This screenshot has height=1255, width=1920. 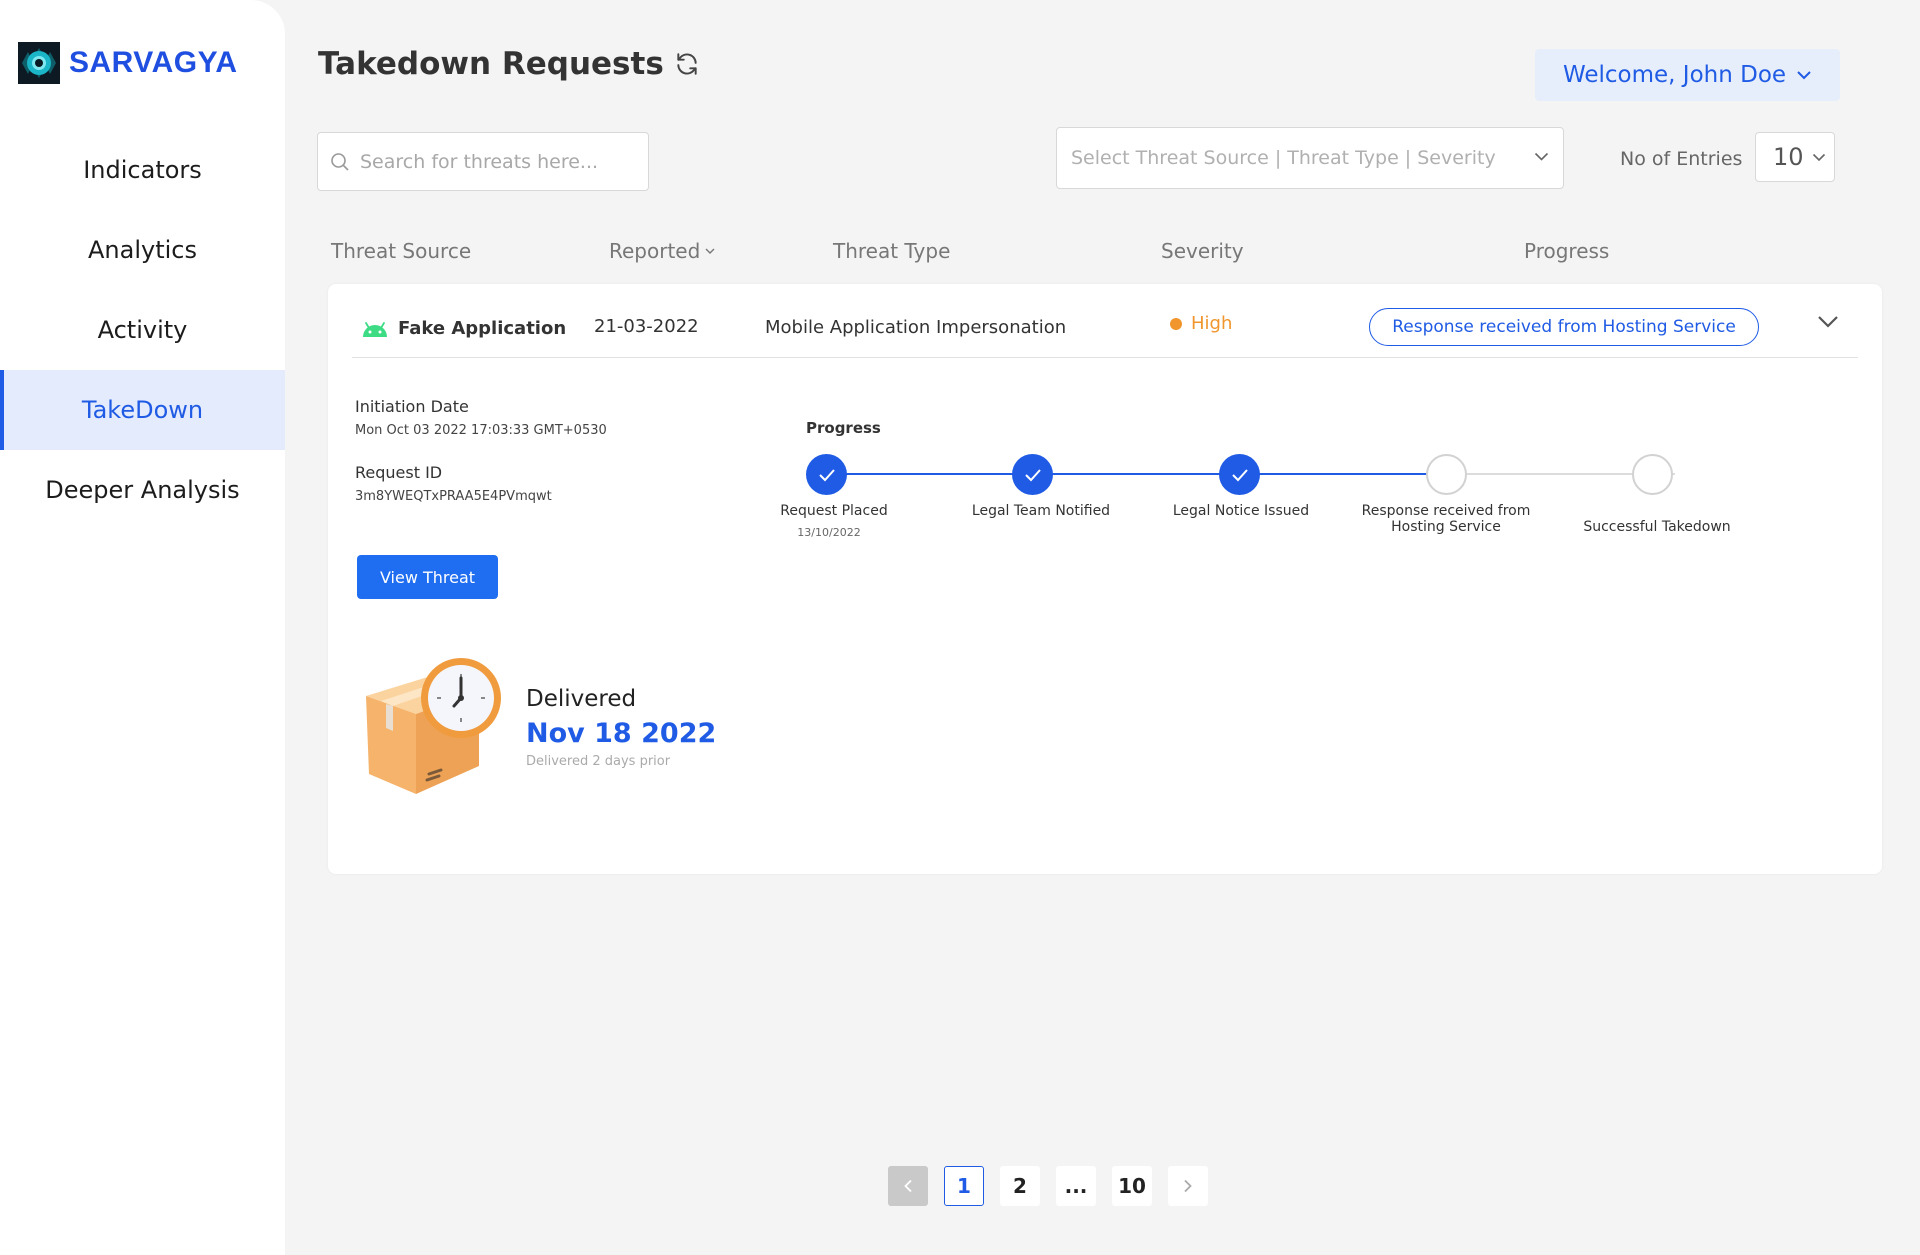 I want to click on sidebar-item-analytics: Analytics, so click(x=142, y=250).